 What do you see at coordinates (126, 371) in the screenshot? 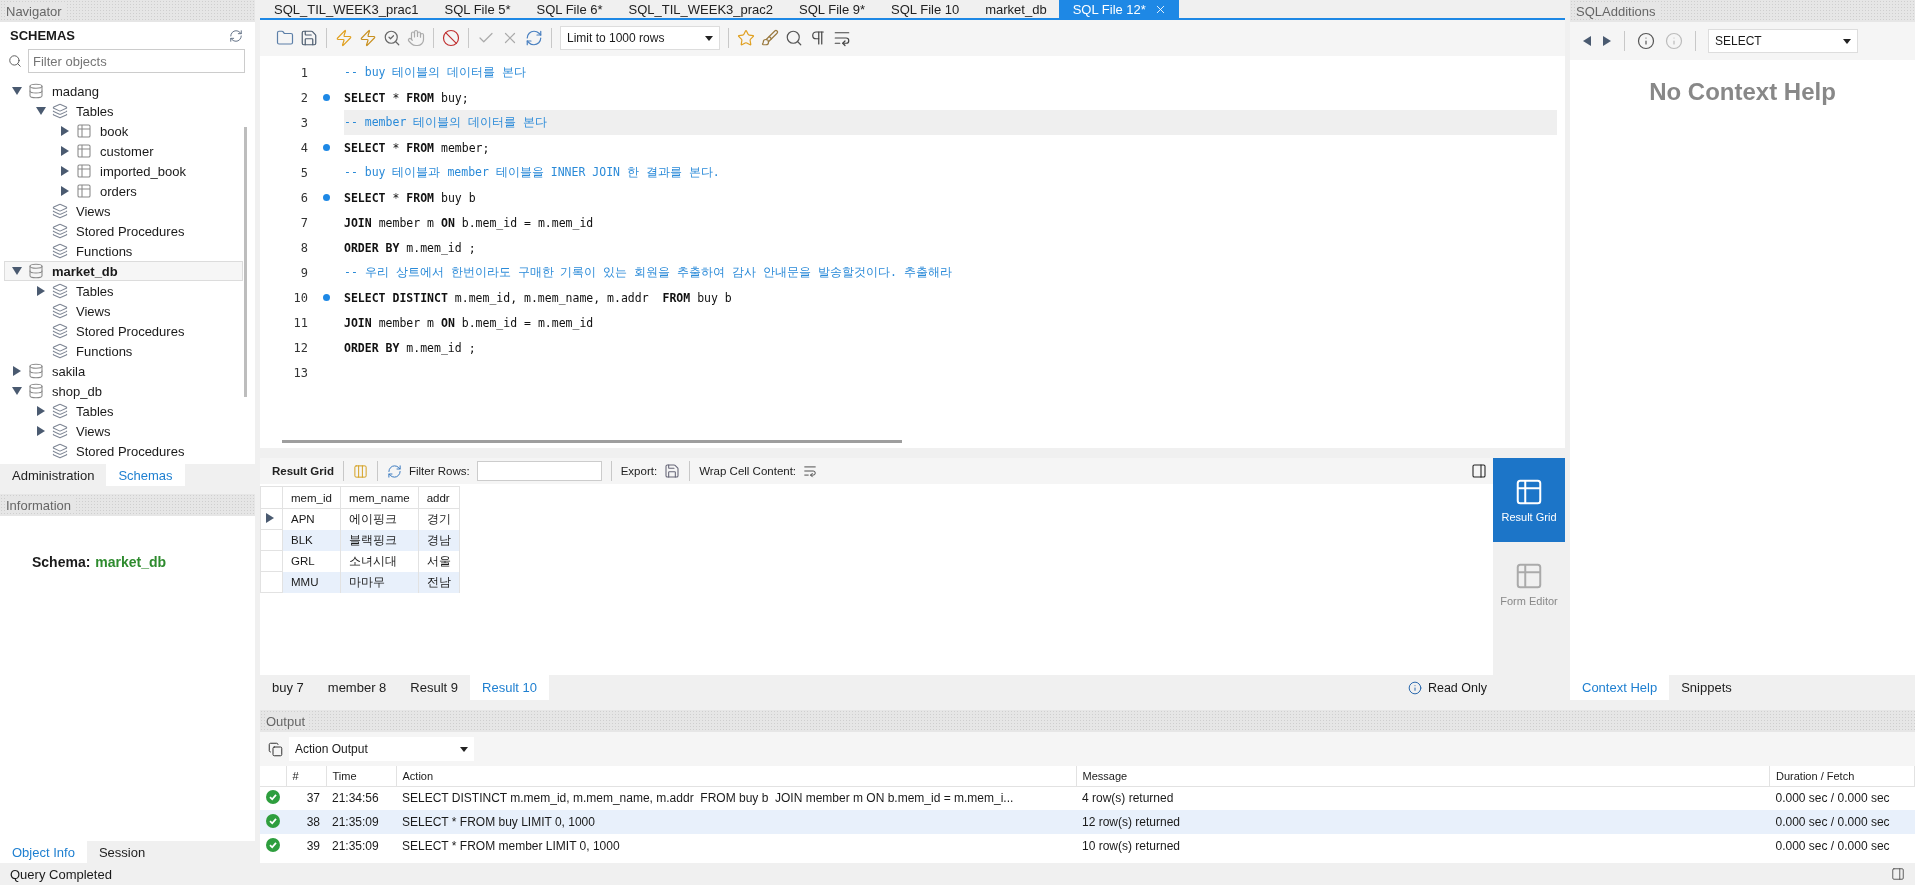
I see `tree-item: sakila` at bounding box center [126, 371].